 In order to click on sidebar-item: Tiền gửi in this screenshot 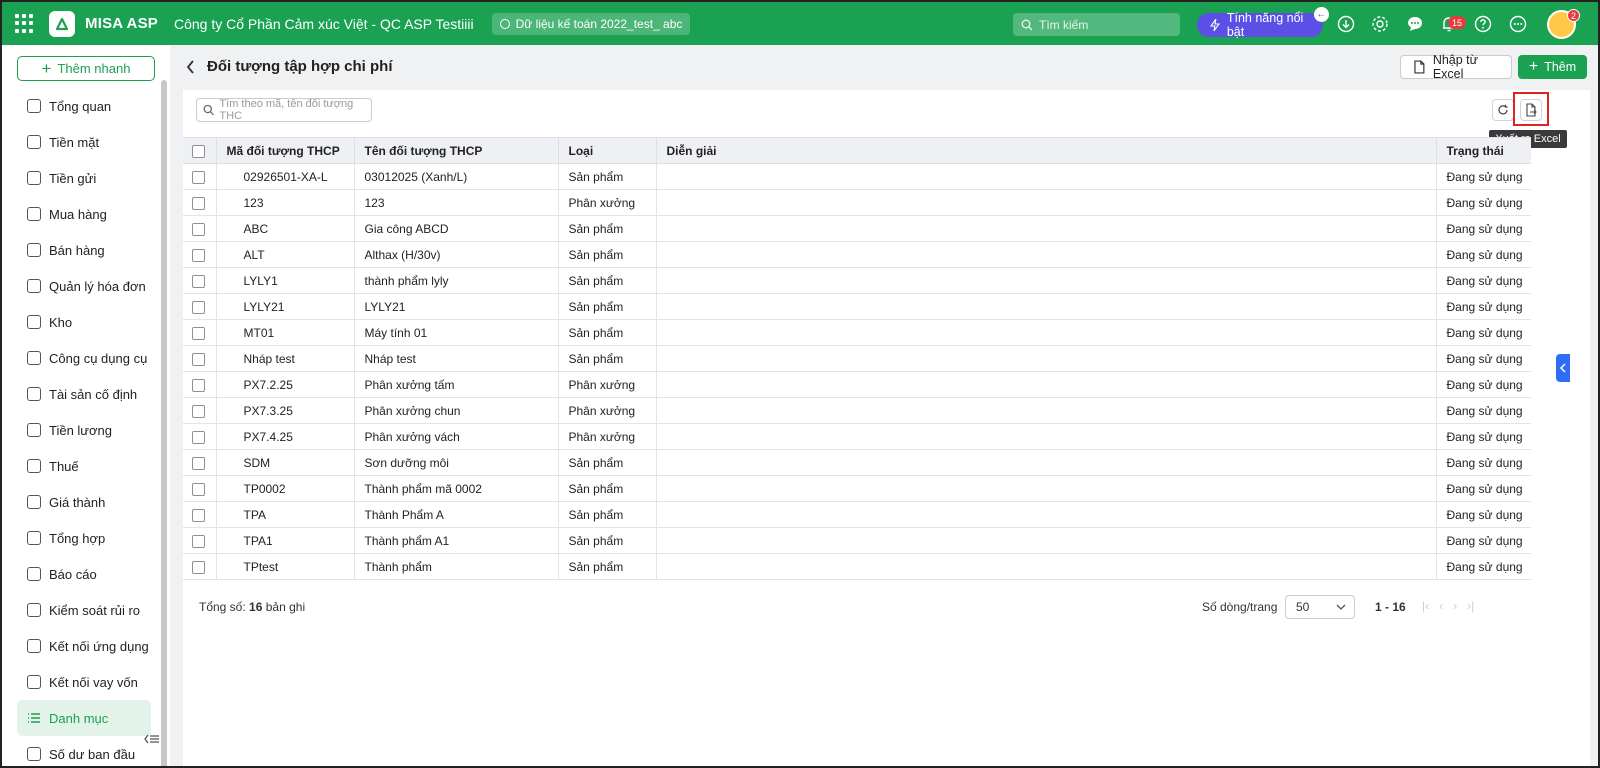, I will do `click(84, 178)`.